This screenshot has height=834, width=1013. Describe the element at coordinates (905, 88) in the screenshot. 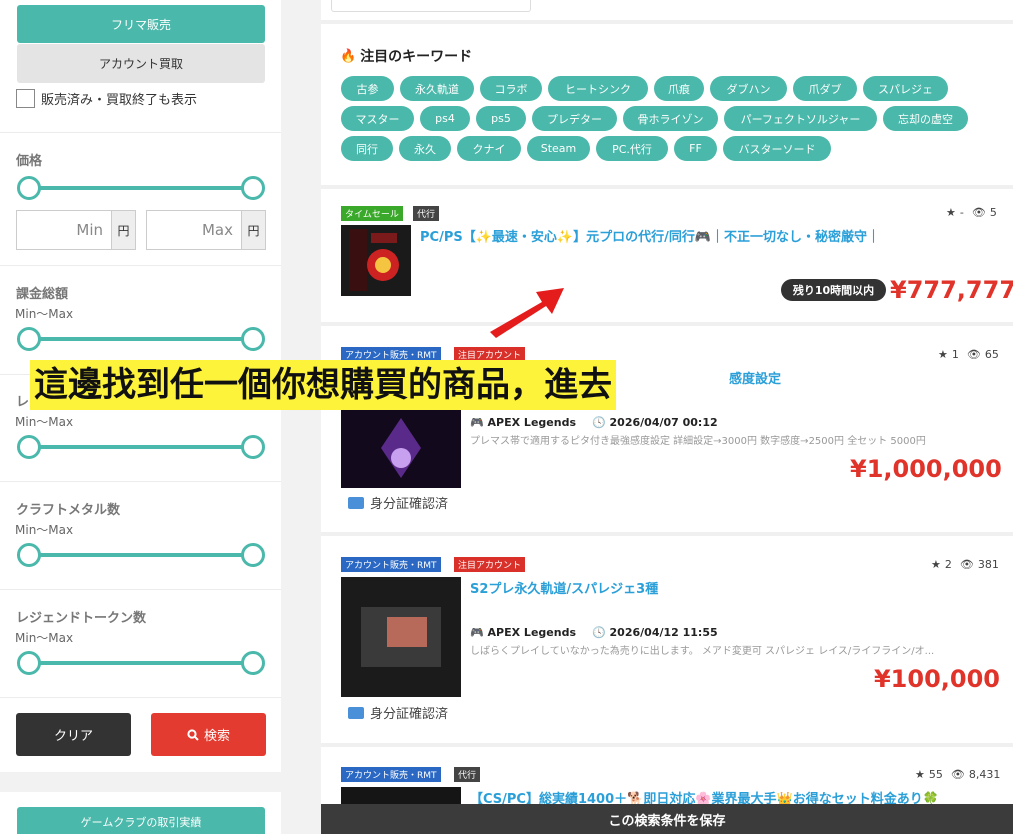

I see `keyword-tag: スパレジェ` at that location.